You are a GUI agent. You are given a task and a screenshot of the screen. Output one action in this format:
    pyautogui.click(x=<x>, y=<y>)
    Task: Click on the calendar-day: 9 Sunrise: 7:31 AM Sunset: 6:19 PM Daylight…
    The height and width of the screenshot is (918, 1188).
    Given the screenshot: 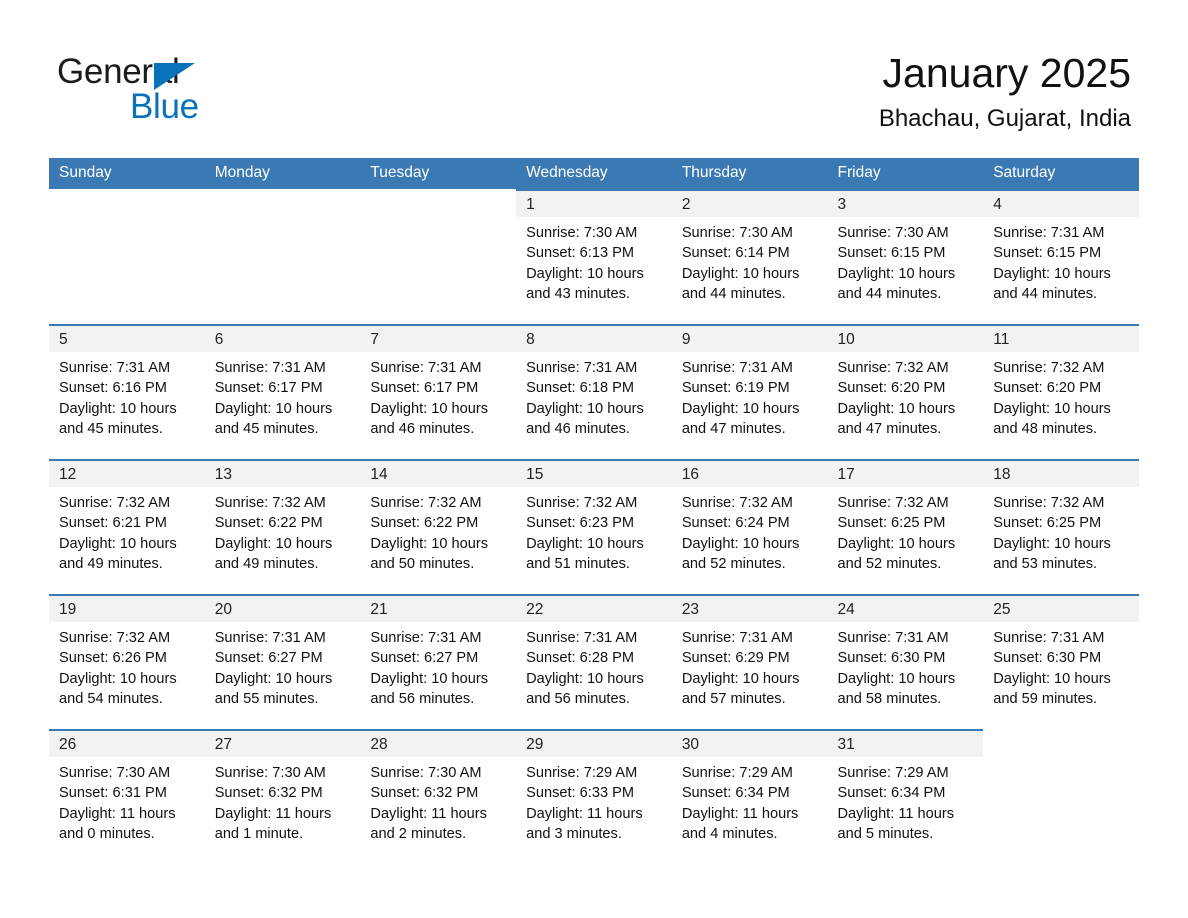 What is the action you would take?
    pyautogui.click(x=749, y=391)
    